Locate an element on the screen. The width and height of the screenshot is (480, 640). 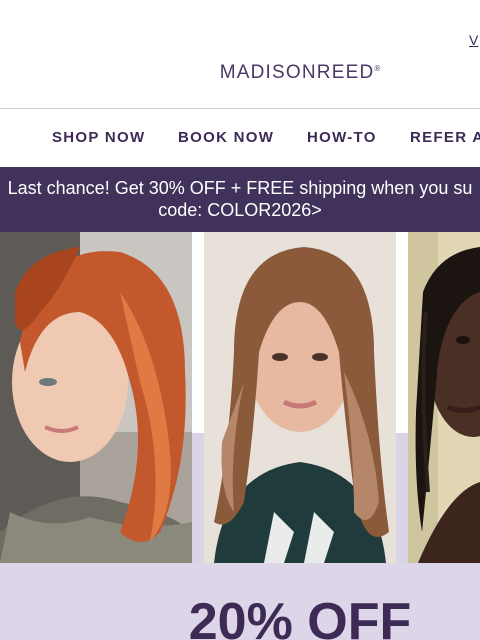
nav-refer: REFER A is located at coordinates (445, 137).